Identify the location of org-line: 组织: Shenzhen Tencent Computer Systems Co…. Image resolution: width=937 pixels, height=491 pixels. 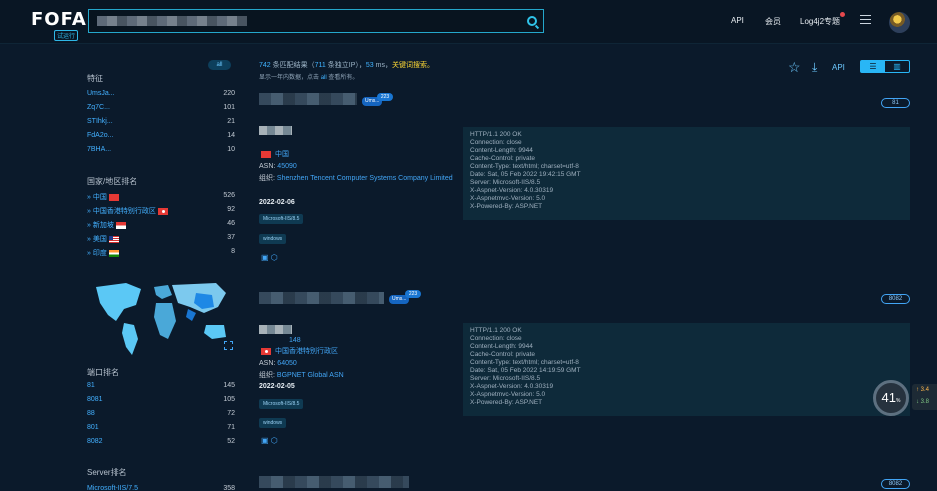
(356, 178).